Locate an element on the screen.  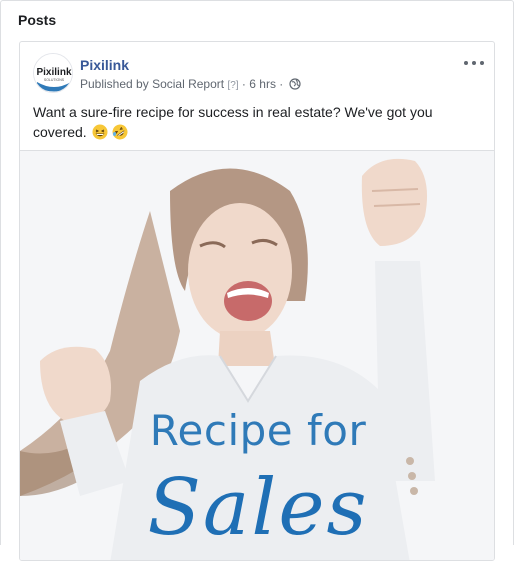
pixilink-logo-icon: Pixilink SOLUTIONS is located at coordinates (53, 73).